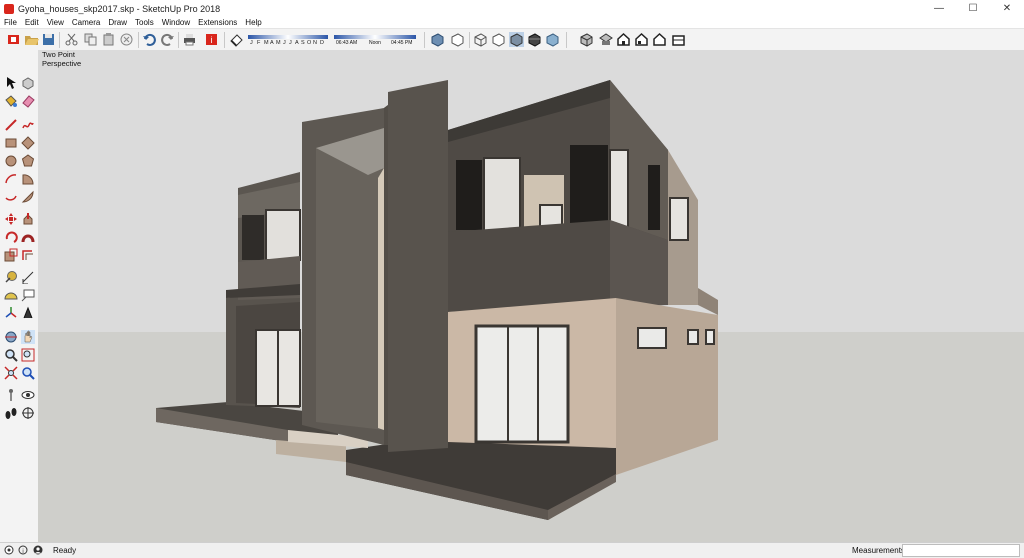  What do you see at coordinates (534, 39) in the screenshot?
I see `shaded-texture-icon` at bounding box center [534, 39].